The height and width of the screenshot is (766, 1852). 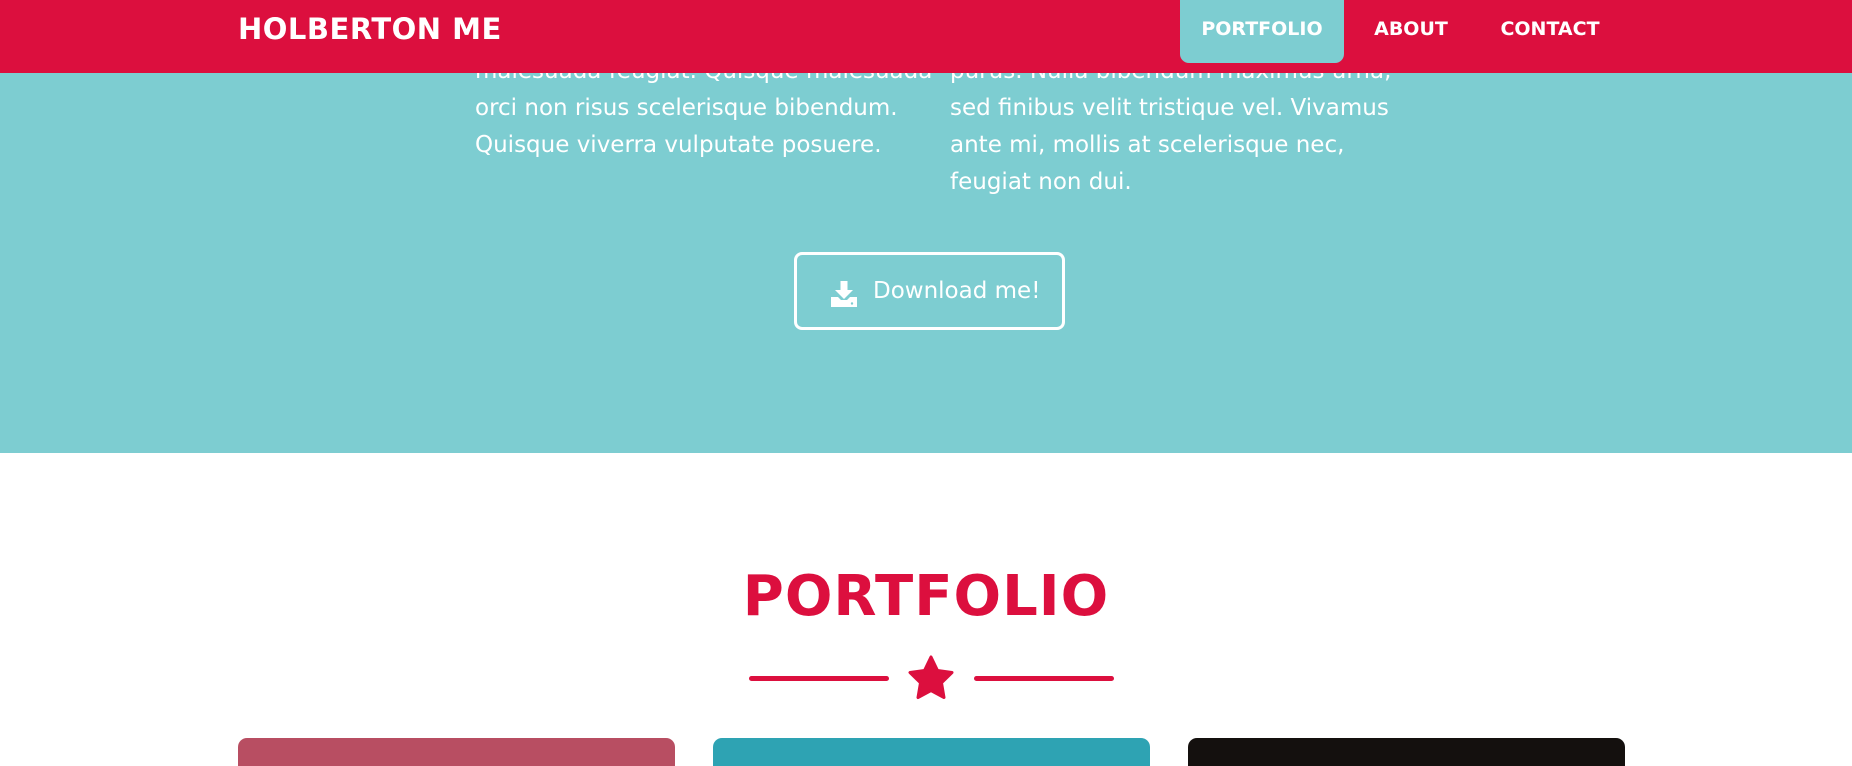 I want to click on download-button: Download me!, so click(x=929, y=291).